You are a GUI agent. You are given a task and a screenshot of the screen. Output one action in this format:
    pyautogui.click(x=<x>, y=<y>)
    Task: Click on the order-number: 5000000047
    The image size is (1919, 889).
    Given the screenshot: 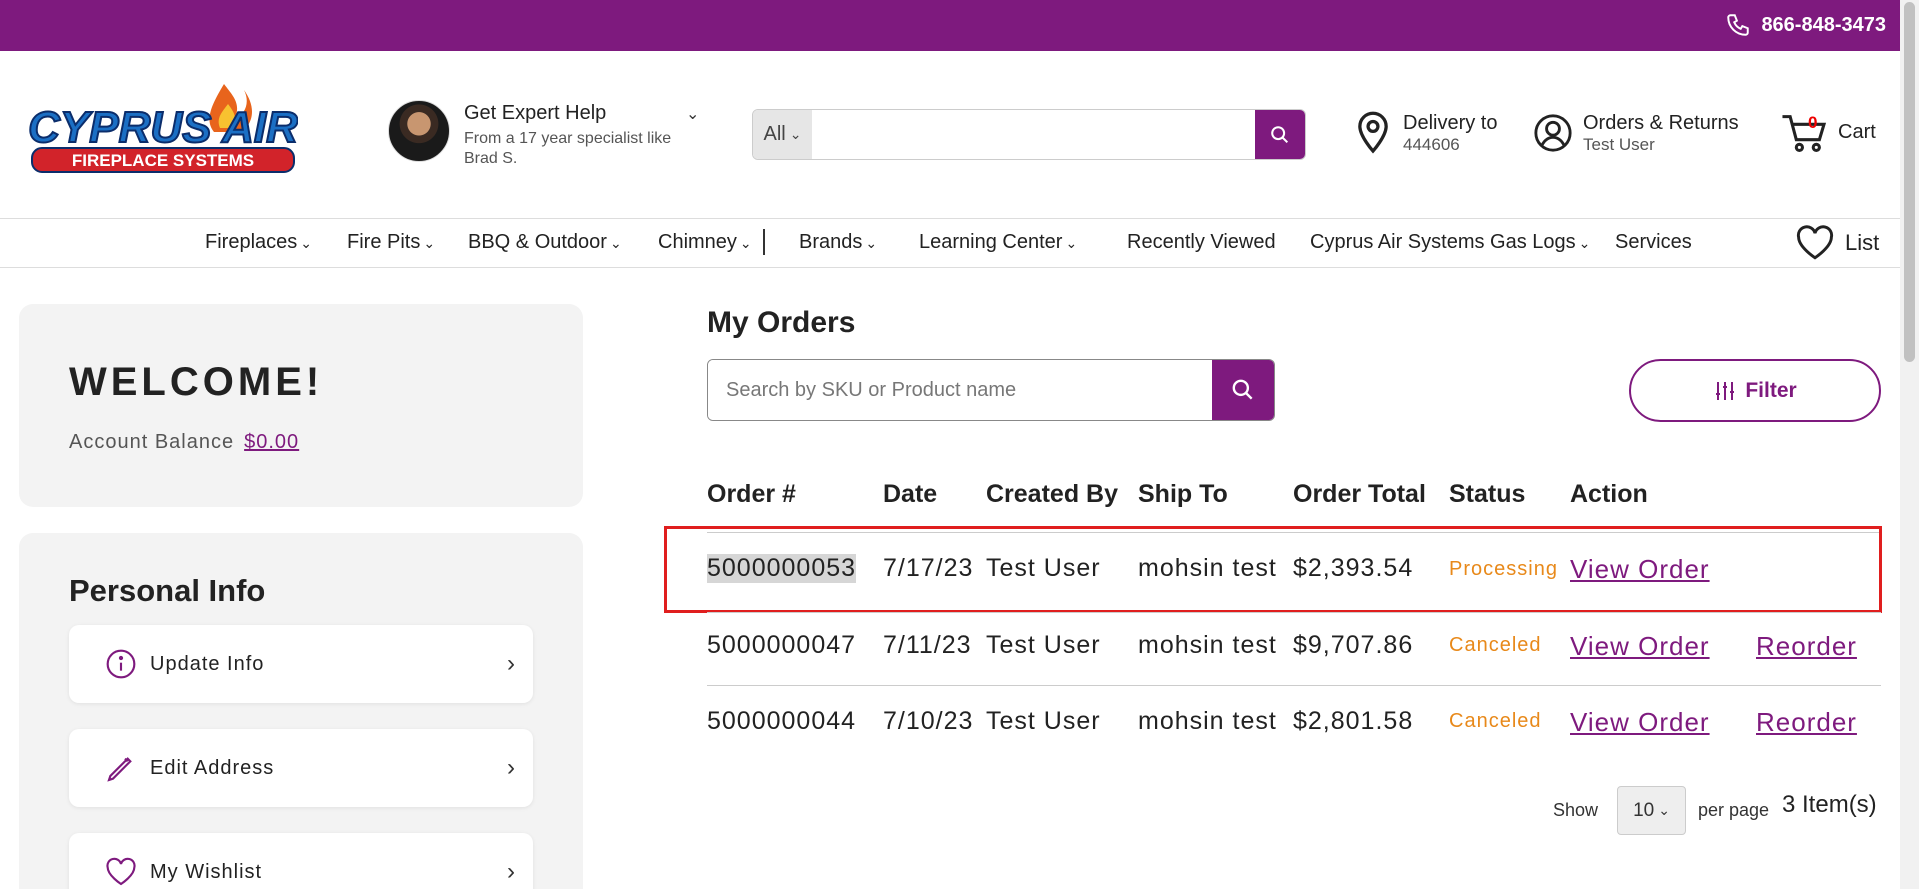 What is the action you would take?
    pyautogui.click(x=782, y=645)
    